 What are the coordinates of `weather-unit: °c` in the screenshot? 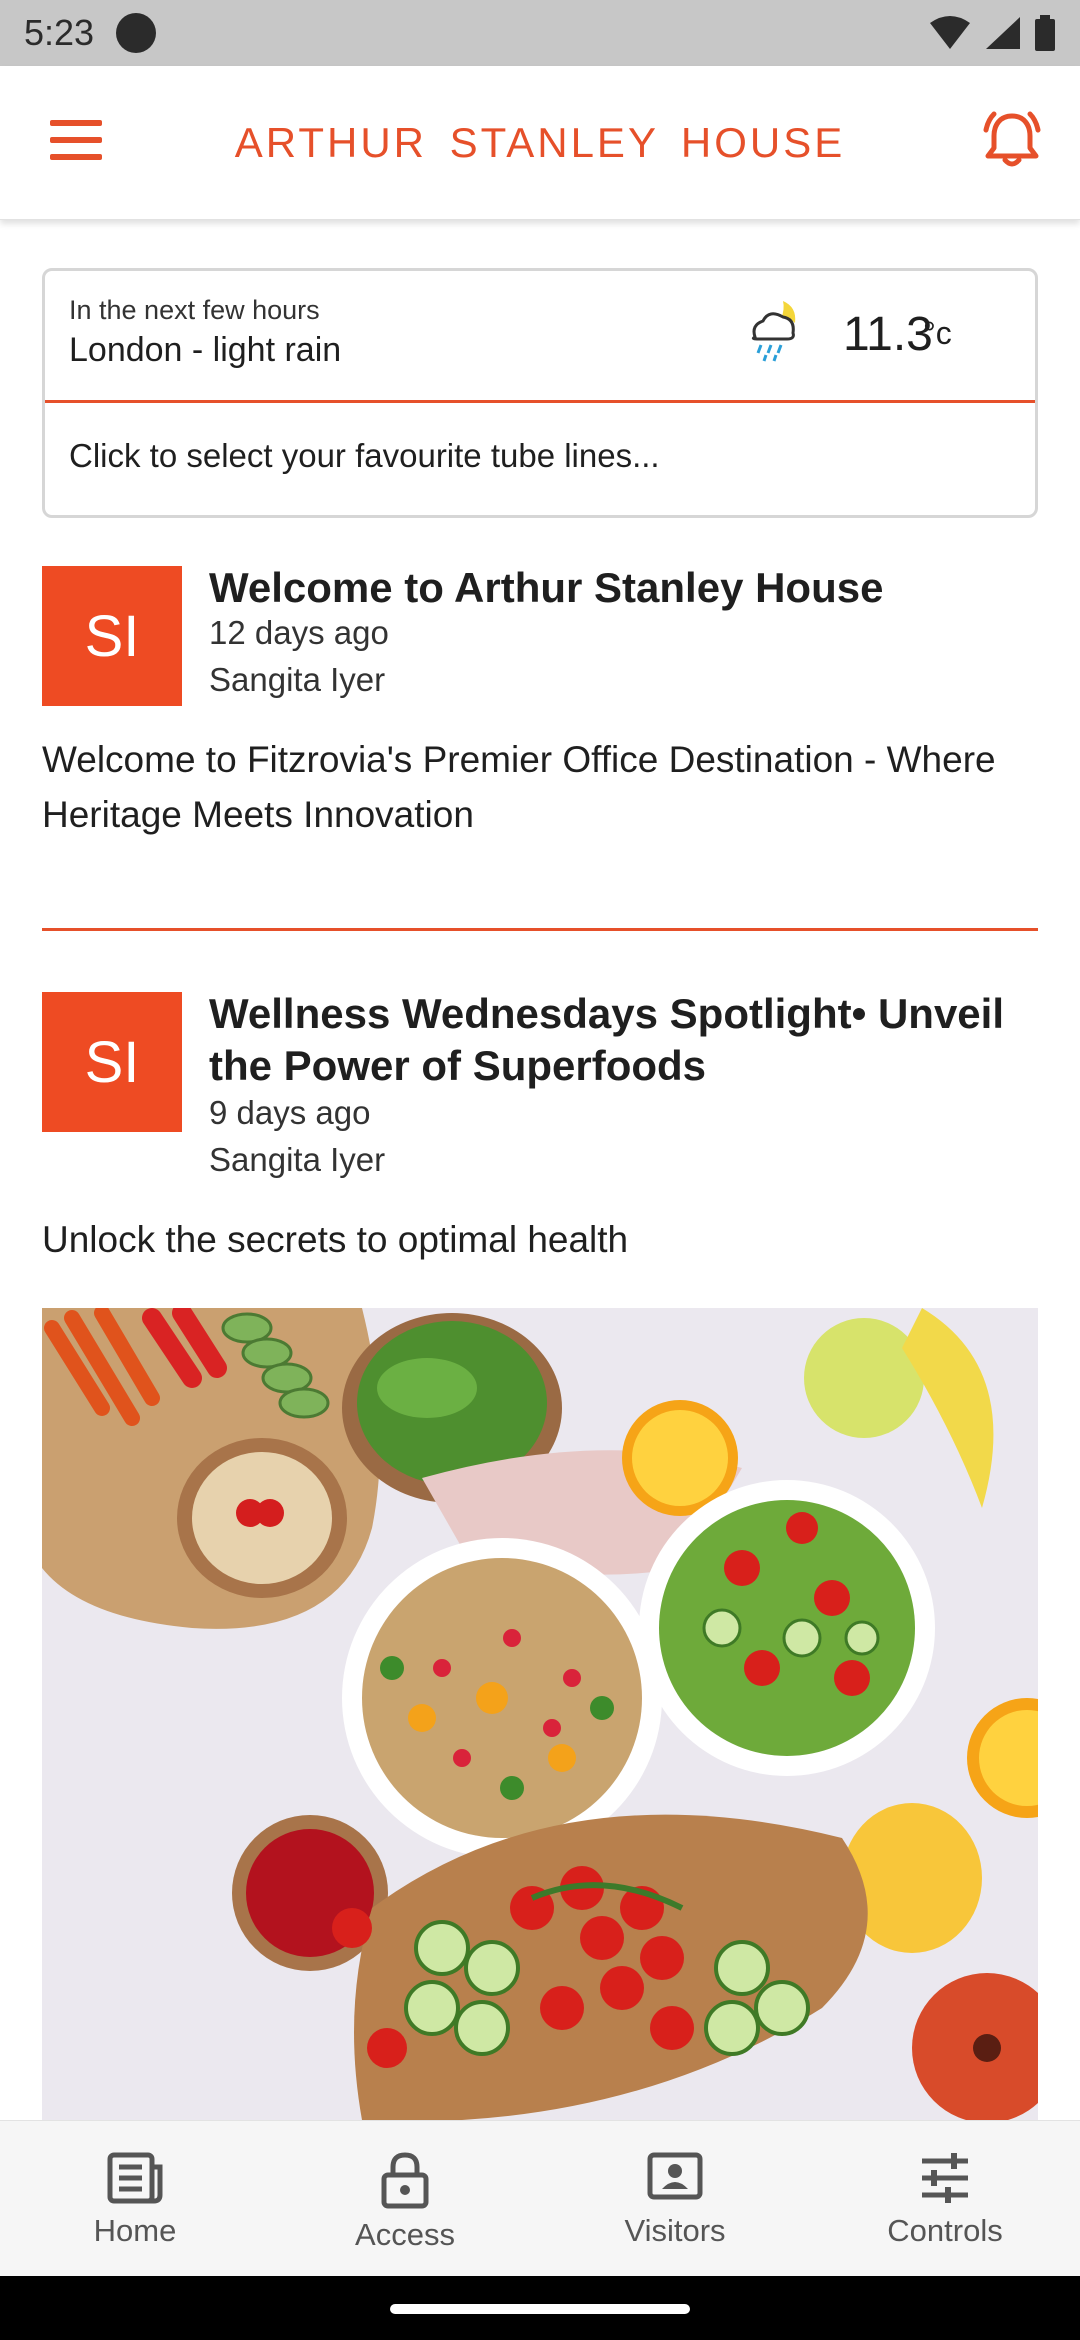 It's located at (937, 333).